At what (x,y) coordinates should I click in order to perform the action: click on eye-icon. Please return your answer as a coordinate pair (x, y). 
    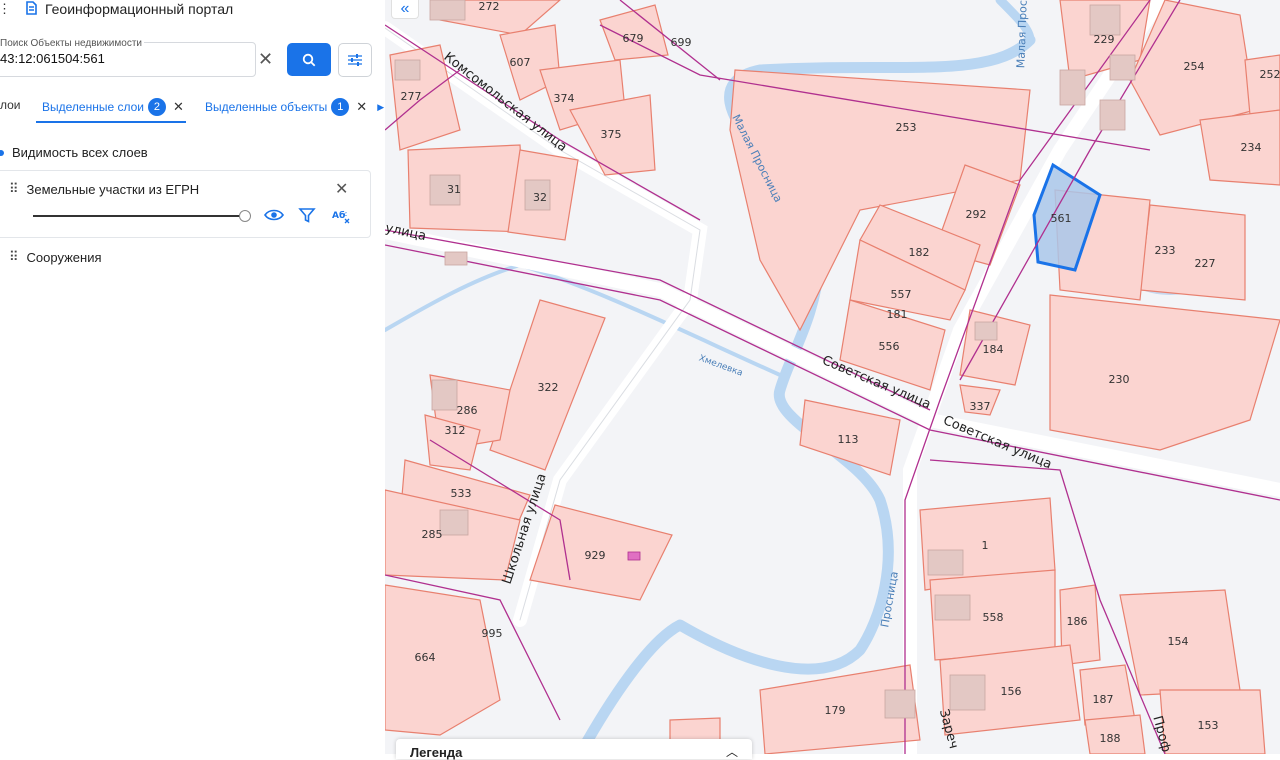
    Looking at the image, I should click on (274, 217).